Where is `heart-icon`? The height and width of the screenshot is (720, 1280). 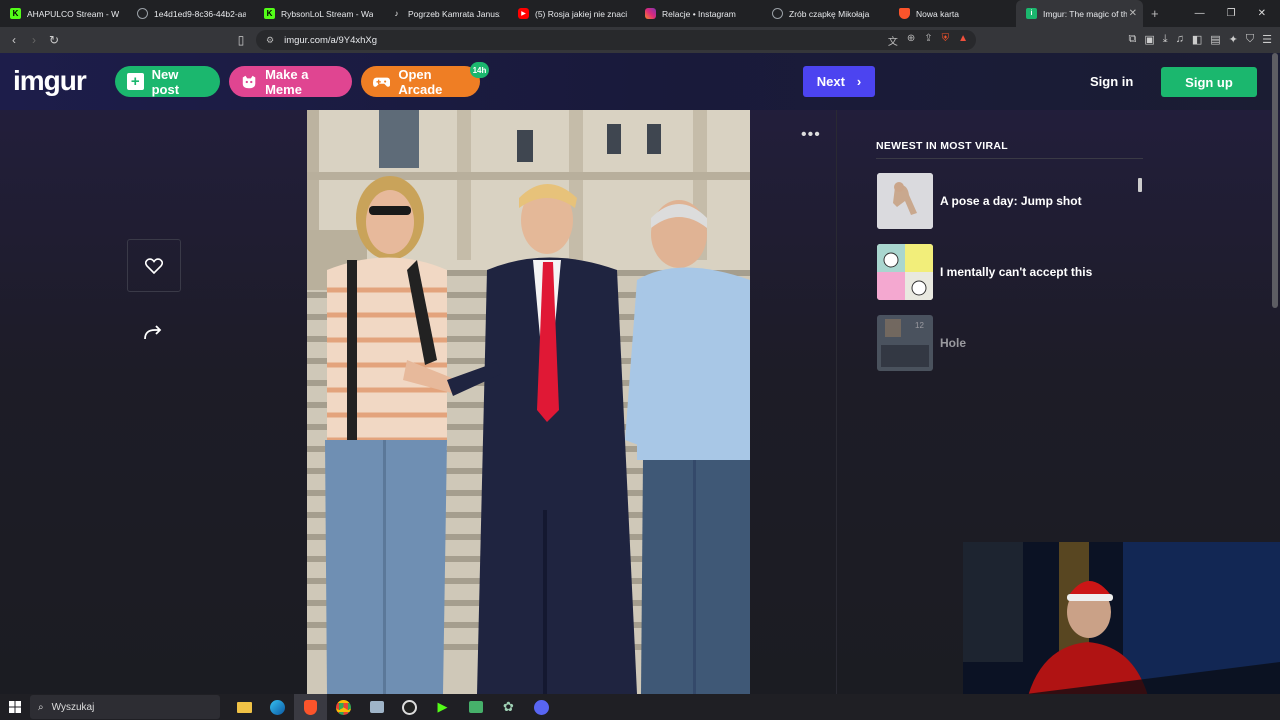 heart-icon is located at coordinates (154, 265).